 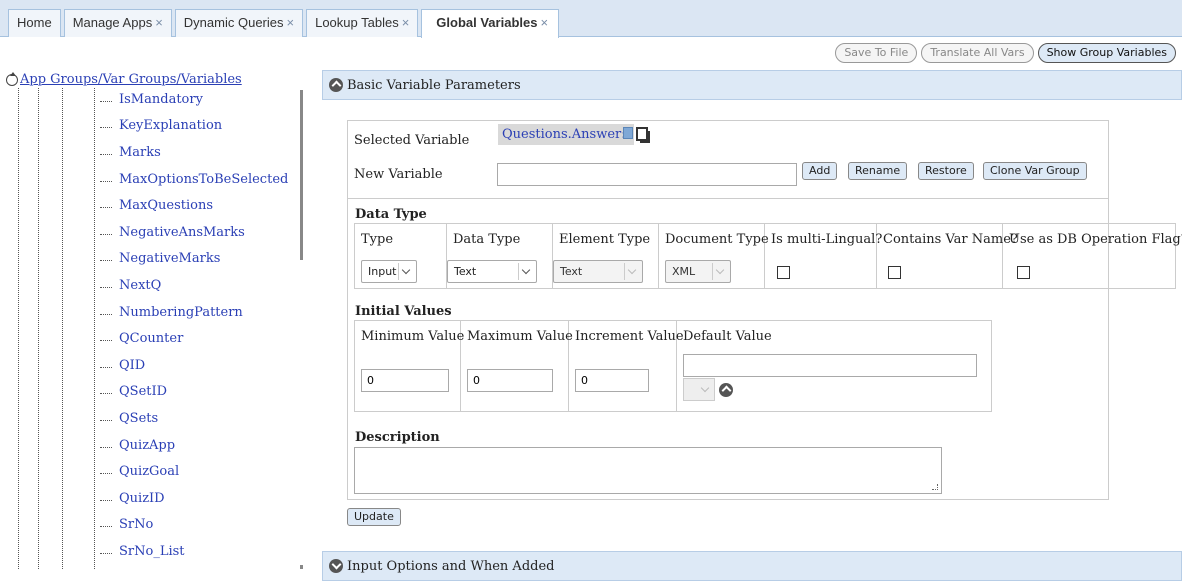 I want to click on data-type-select: Text, so click(x=492, y=271).